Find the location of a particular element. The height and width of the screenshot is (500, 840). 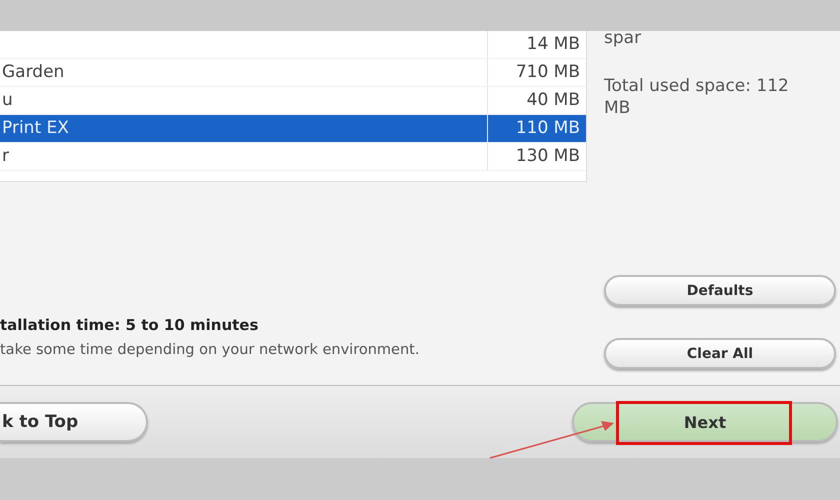

option-button: Clear All is located at coordinates (720, 353).